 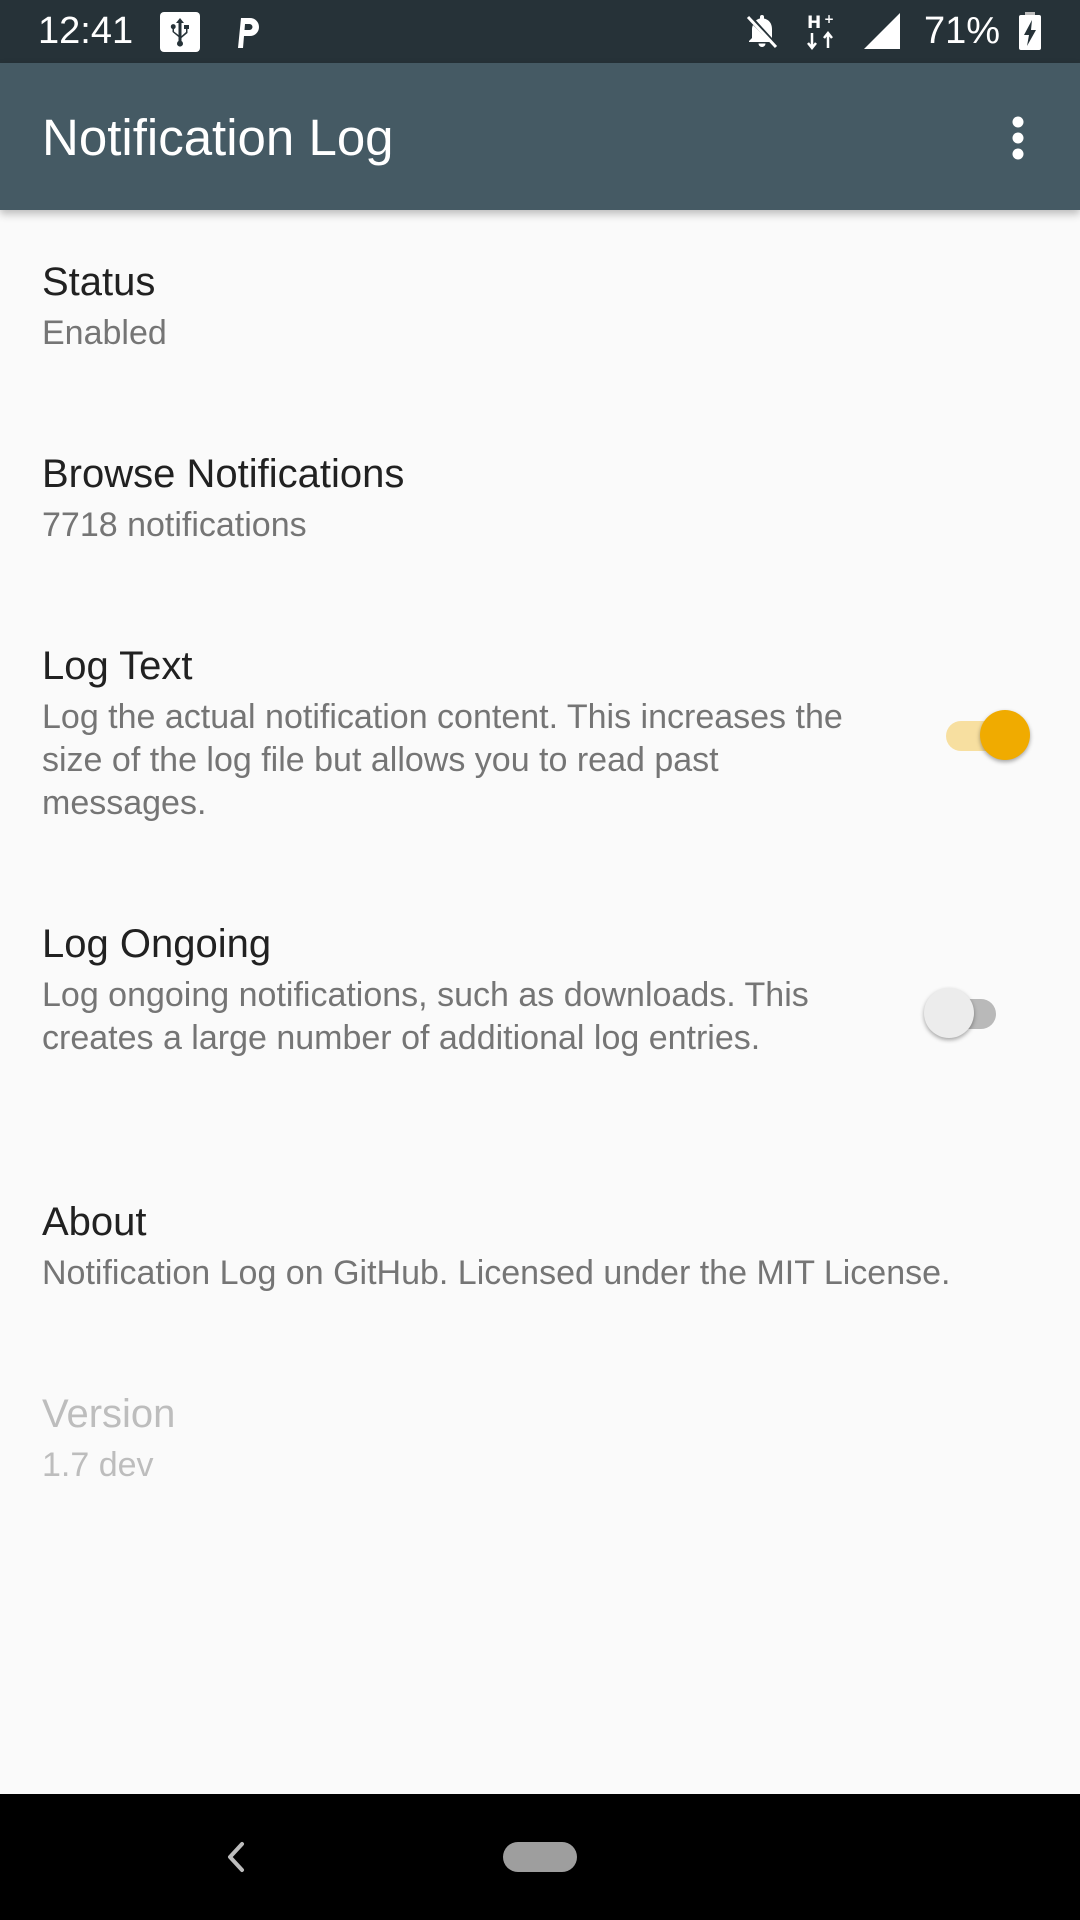 I want to click on battery-charging-icon, so click(x=1030, y=31).